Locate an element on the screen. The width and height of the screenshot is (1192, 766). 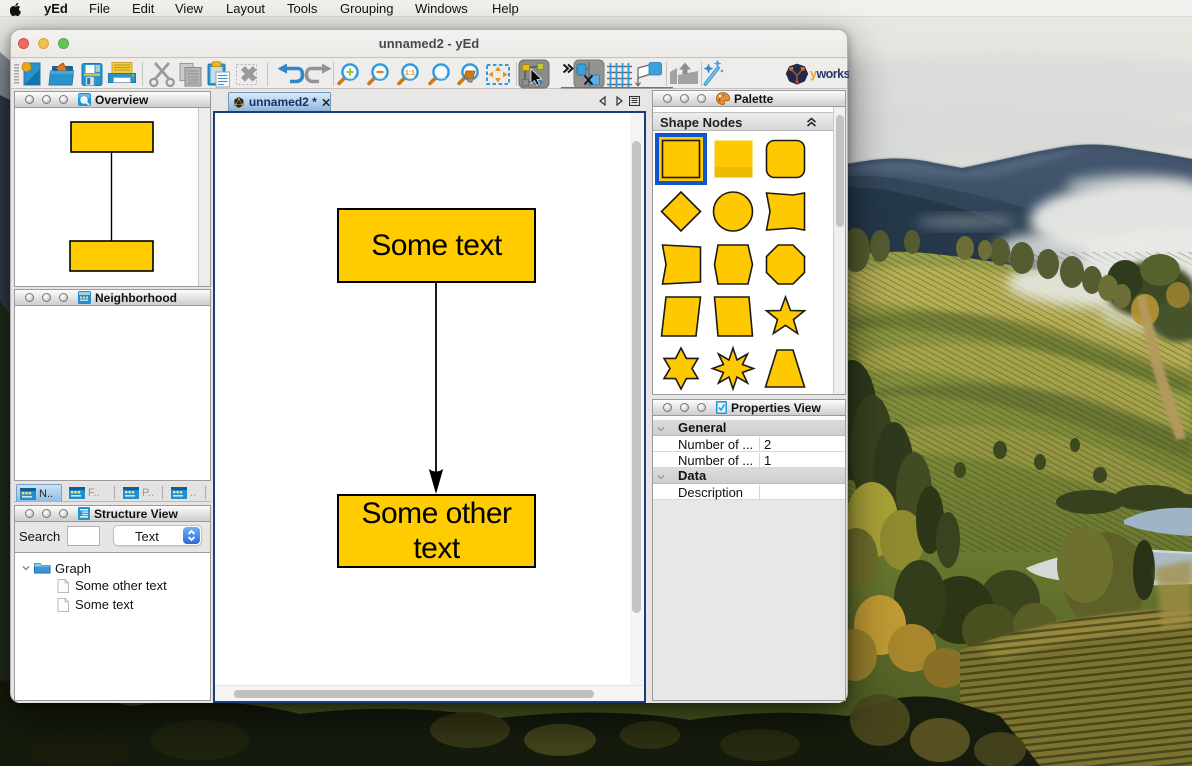
svg-text: yworks is located at coordinates (829, 74).